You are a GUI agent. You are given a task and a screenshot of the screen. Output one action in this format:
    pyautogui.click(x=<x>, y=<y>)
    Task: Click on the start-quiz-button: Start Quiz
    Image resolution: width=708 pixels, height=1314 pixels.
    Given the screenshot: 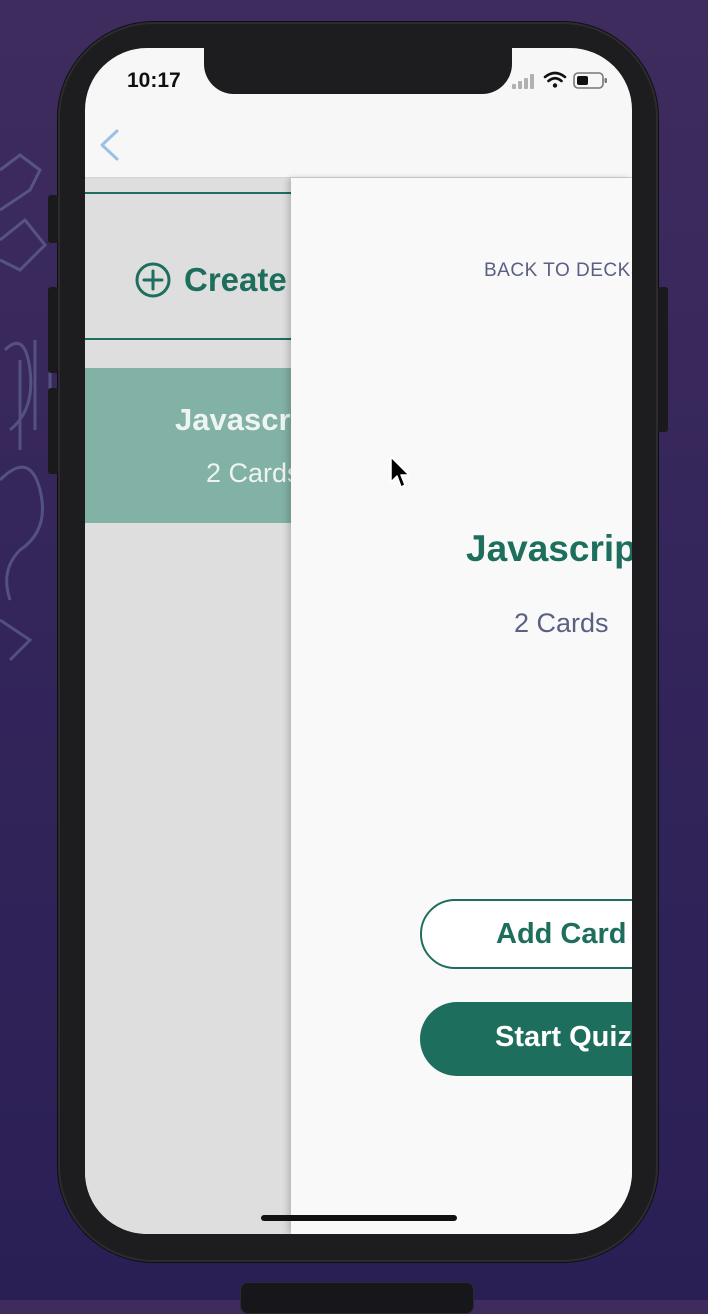 What is the action you would take?
    pyautogui.click(x=526, y=1039)
    